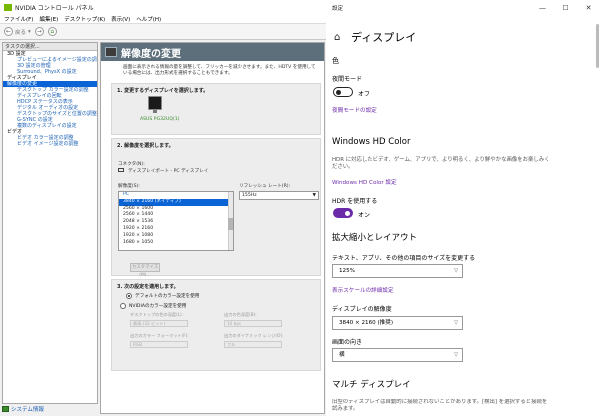 The width and height of the screenshot is (600, 416). I want to click on monitor-icon, so click(155, 103).